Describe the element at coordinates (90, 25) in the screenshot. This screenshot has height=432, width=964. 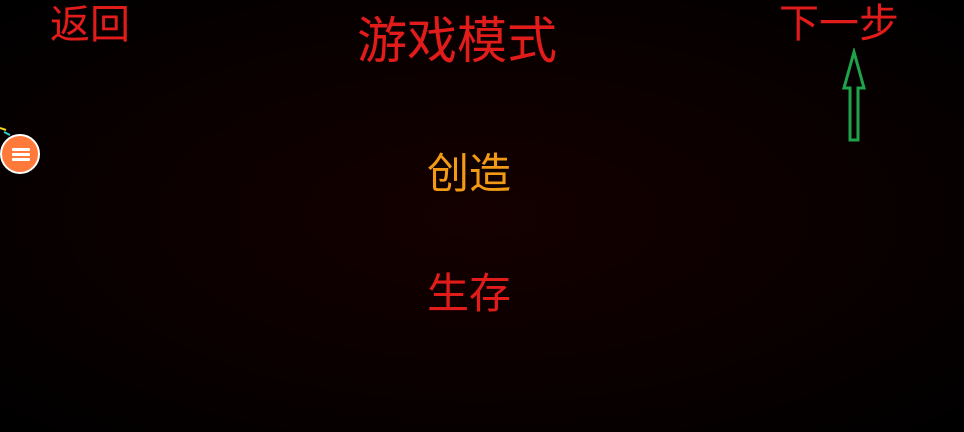
I see `back-button: 返回` at that location.